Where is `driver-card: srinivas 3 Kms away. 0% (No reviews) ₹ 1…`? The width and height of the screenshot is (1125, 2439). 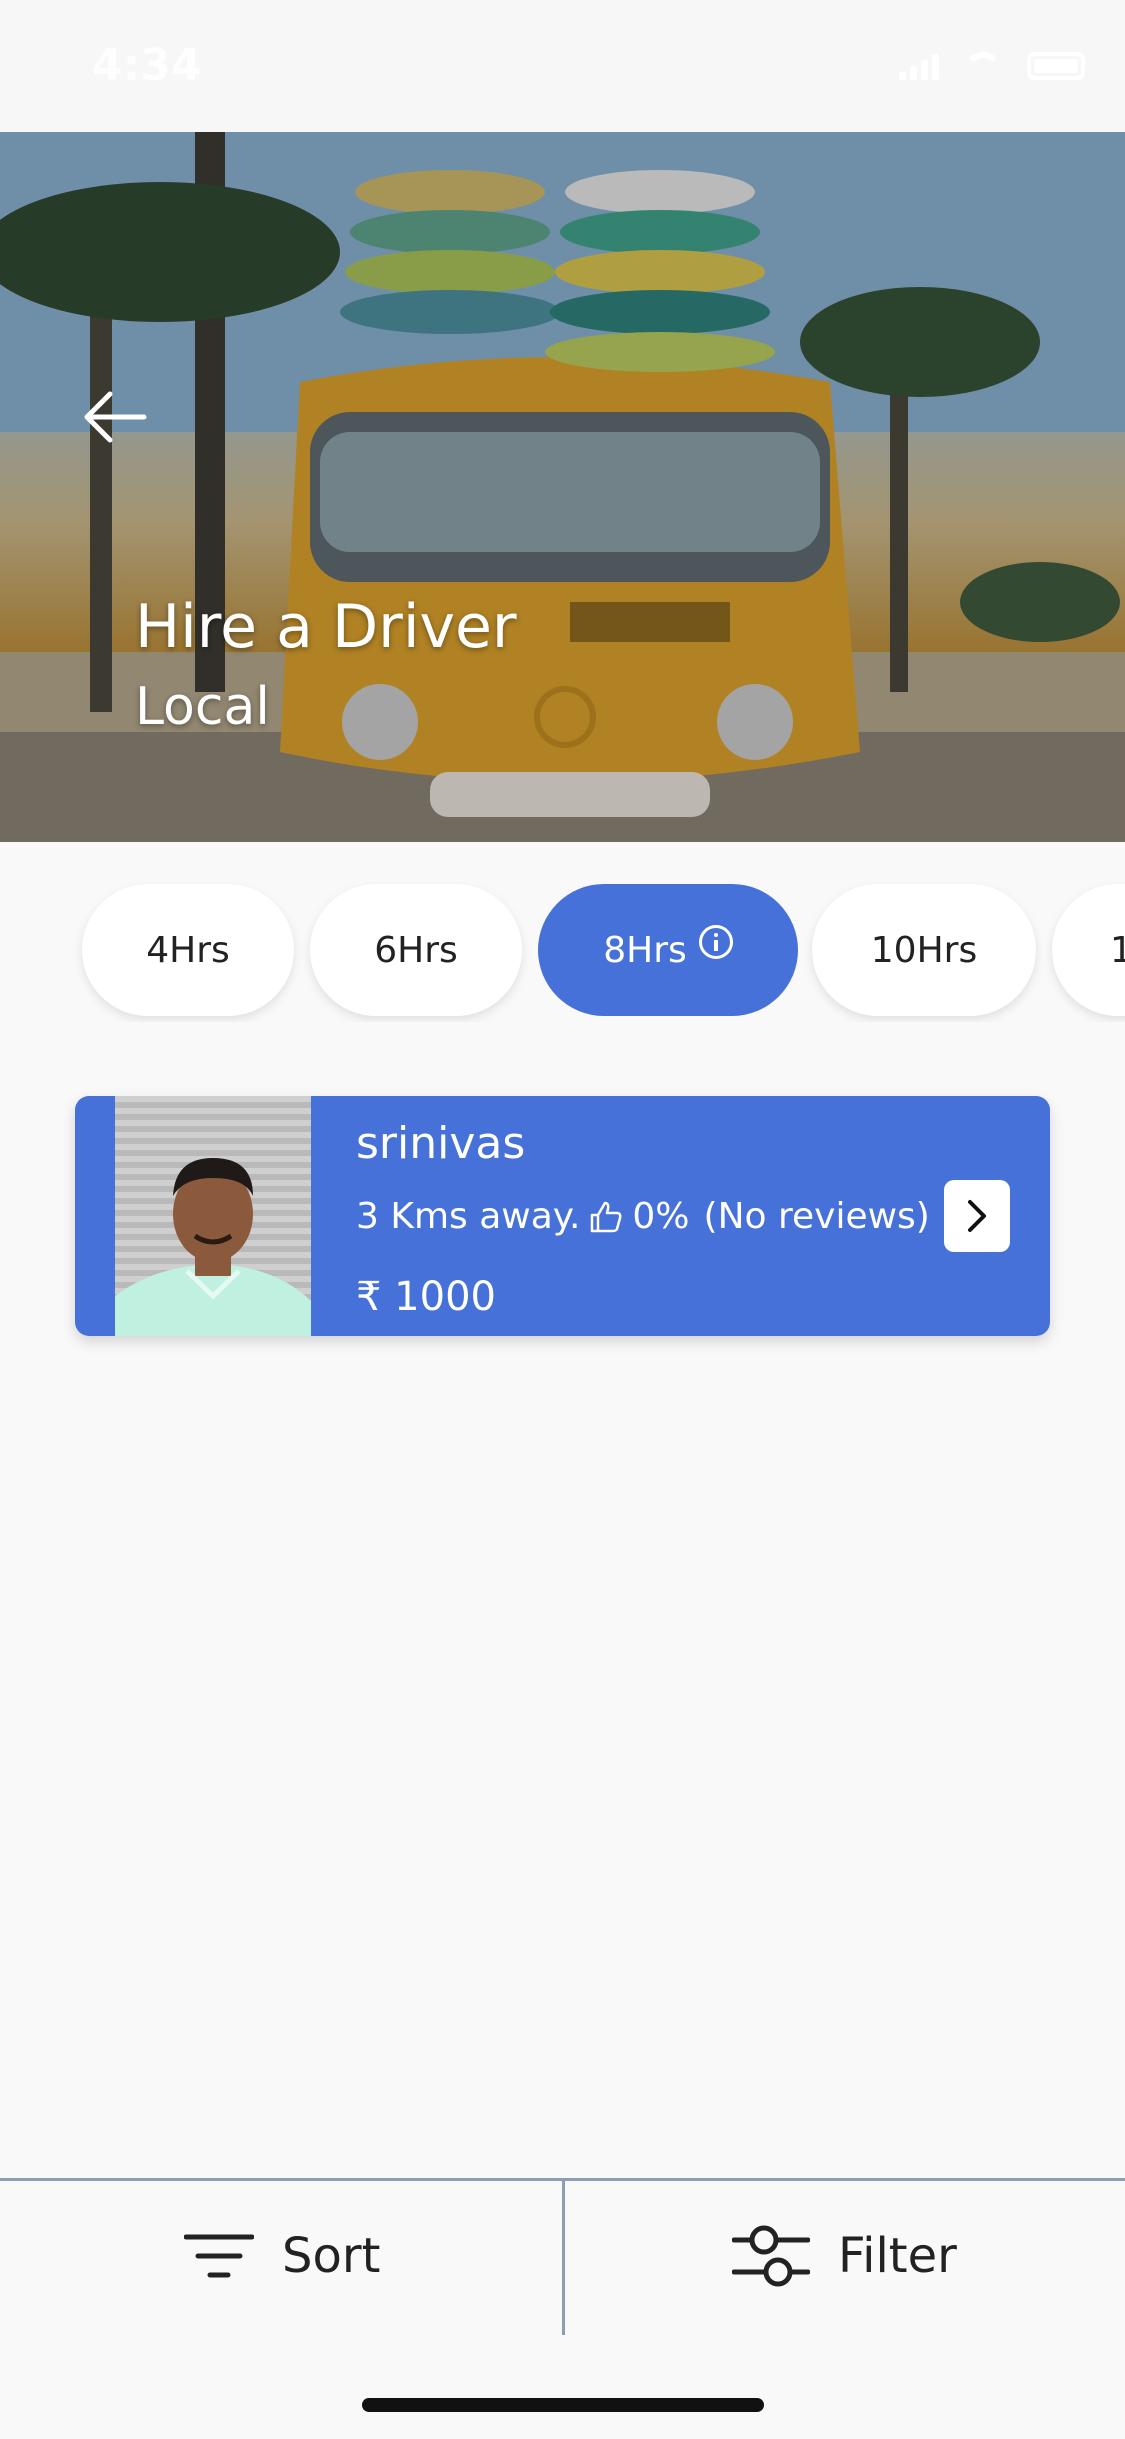
driver-card: srinivas 3 Kms away. 0% (No reviews) ₹ 1… is located at coordinates (562, 1216).